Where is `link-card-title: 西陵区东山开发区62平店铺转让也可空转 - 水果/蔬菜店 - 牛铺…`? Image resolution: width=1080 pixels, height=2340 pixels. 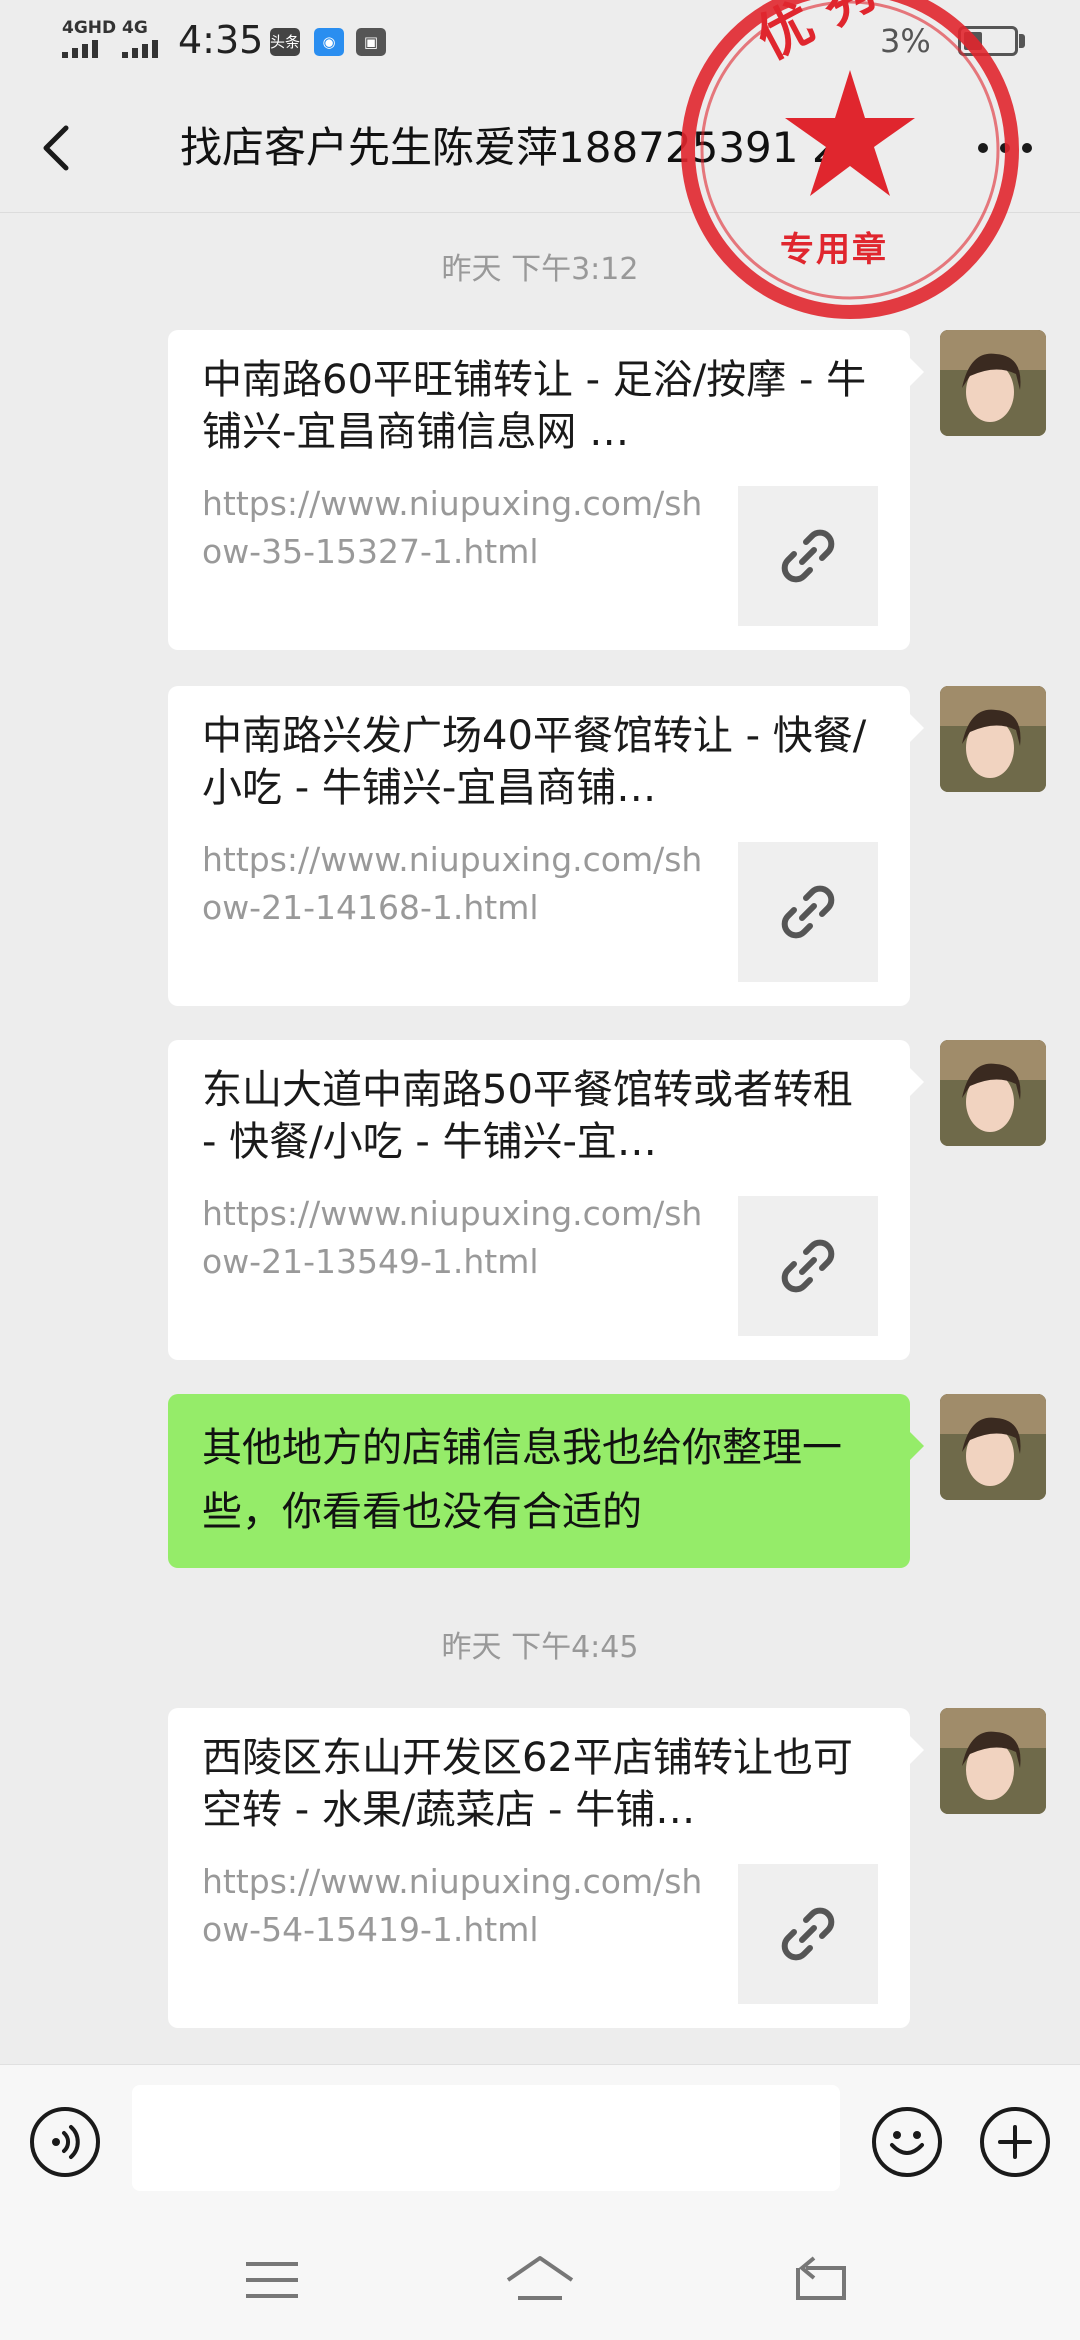 link-card-title: 西陵区东山开发区62平店铺转让也可空转 - 水果/蔬菜店 - 牛铺… is located at coordinates (527, 1784).